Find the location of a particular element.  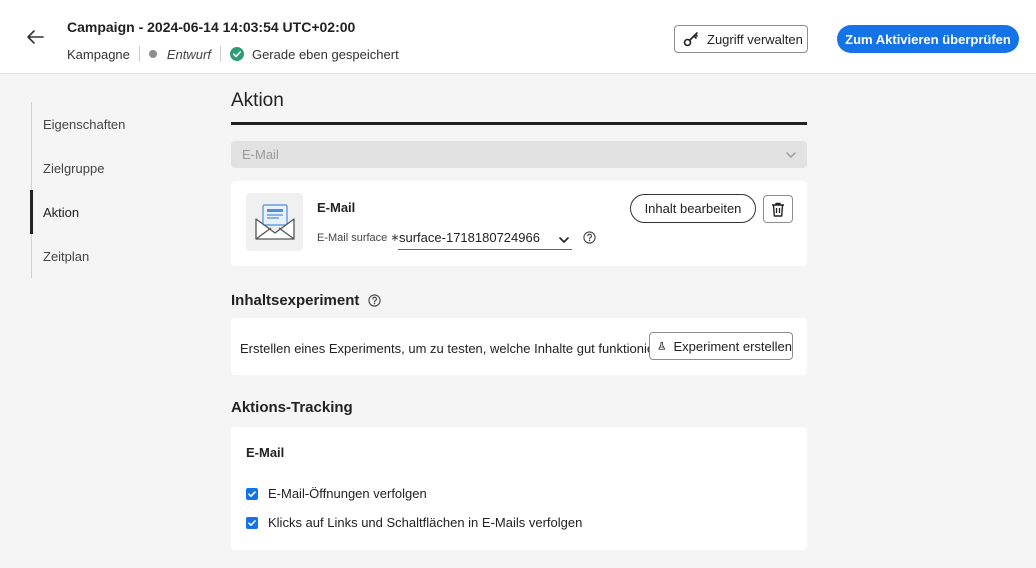

nav-item-action: Aktion is located at coordinates (90, 212).